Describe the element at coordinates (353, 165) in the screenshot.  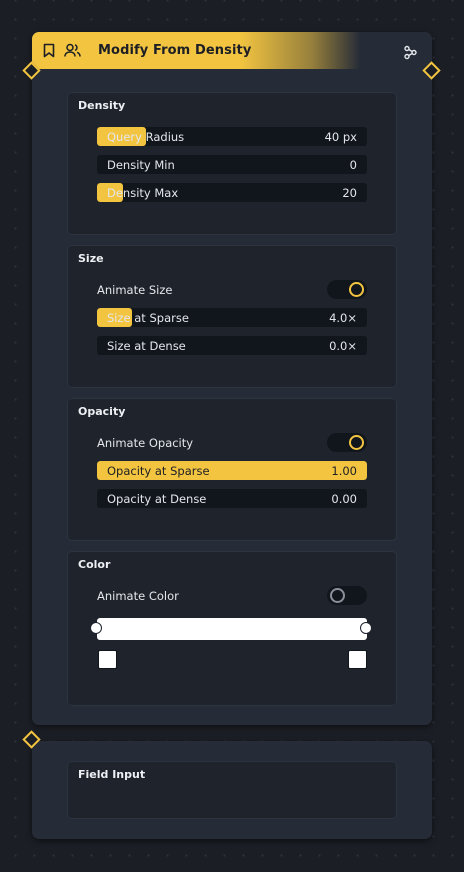
I see `density-min-value: 0` at that location.